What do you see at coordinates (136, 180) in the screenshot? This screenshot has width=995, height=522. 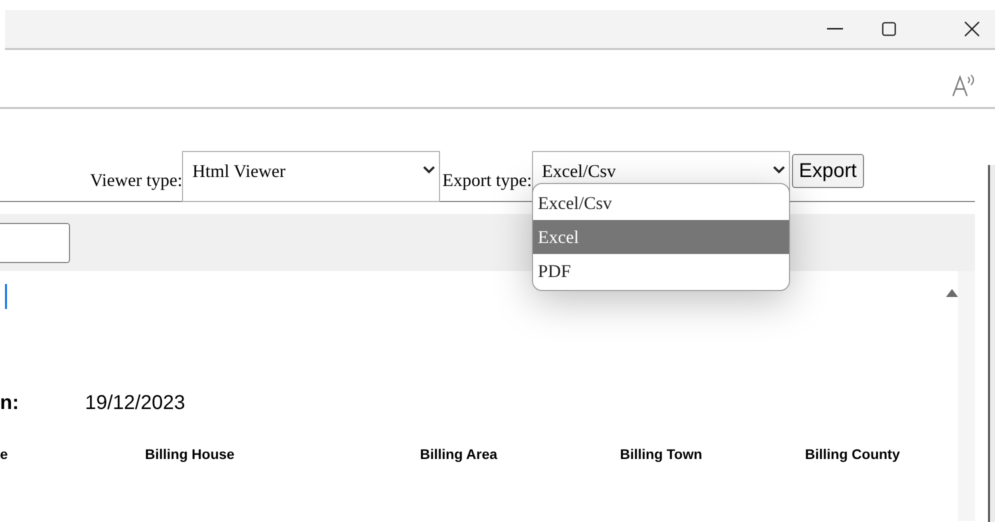 I see `viewer-type-label: Viewer type:` at bounding box center [136, 180].